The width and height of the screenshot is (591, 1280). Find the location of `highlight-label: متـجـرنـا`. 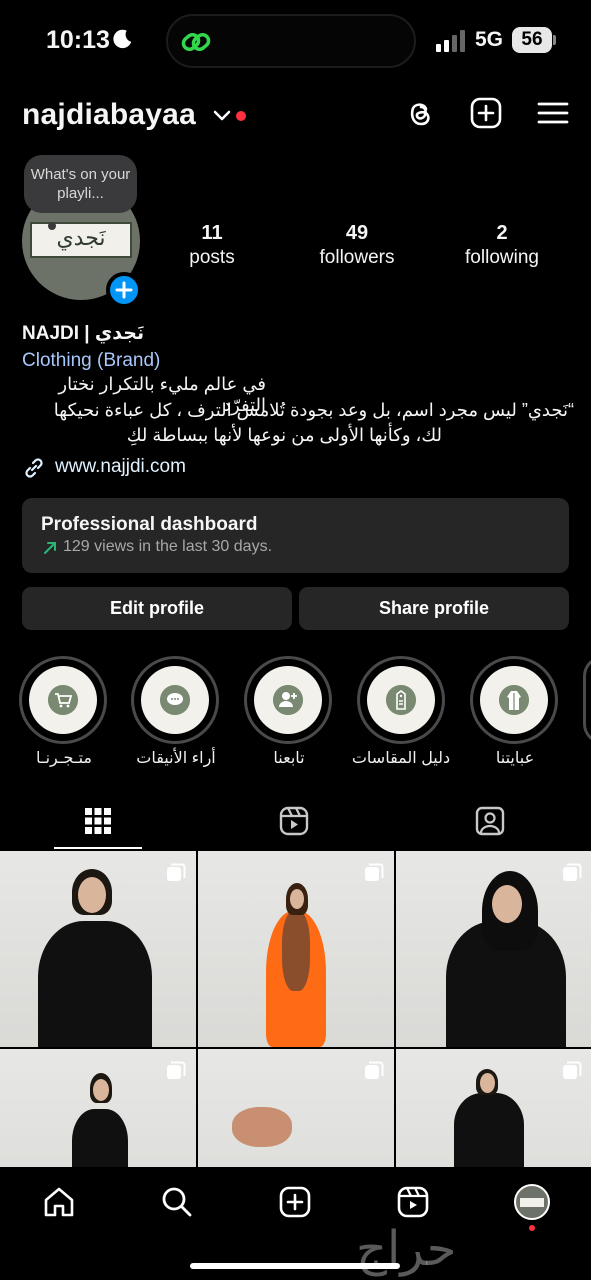

highlight-label: متـجـرنـا is located at coordinates (64, 758).